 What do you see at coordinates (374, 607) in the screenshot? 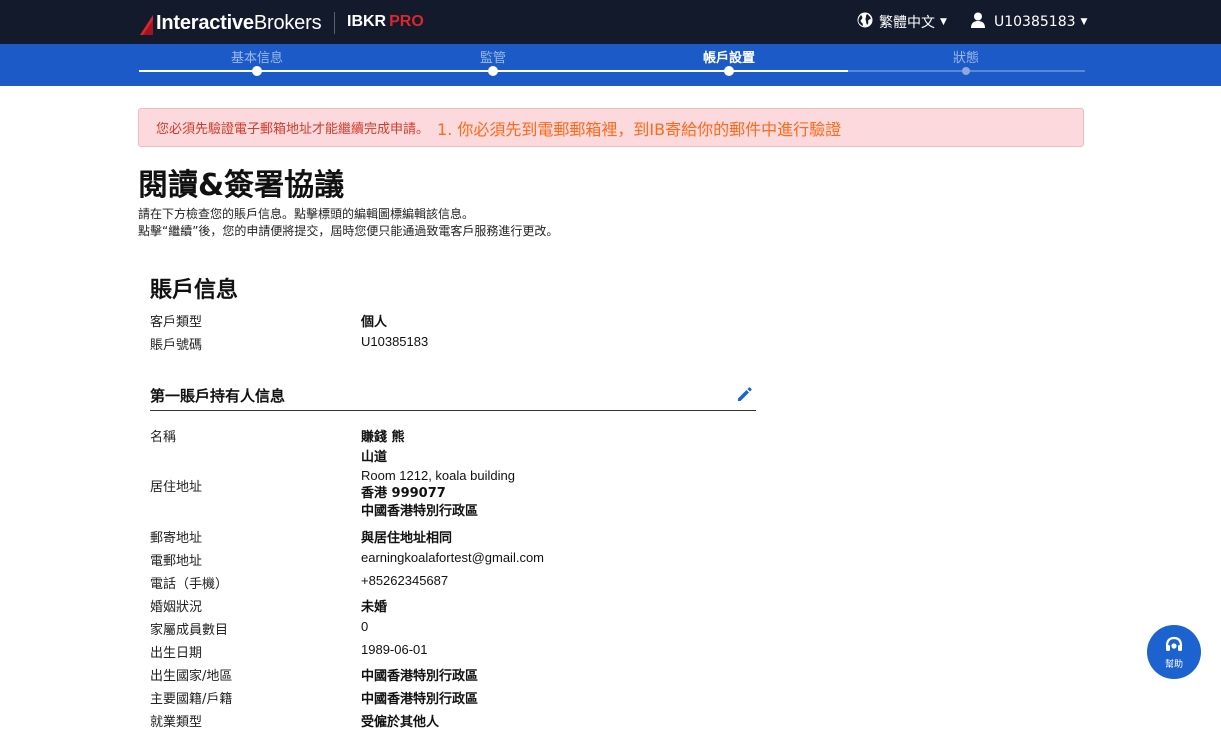
I see `marital-status-value: 未婚` at bounding box center [374, 607].